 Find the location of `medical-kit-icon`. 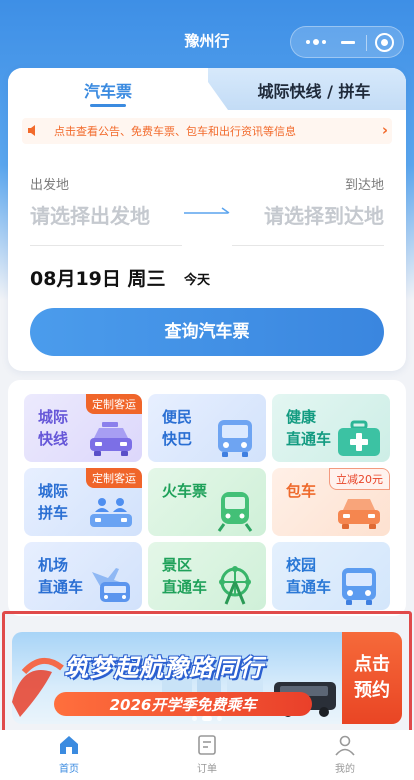

medical-kit-icon is located at coordinates (359, 438).